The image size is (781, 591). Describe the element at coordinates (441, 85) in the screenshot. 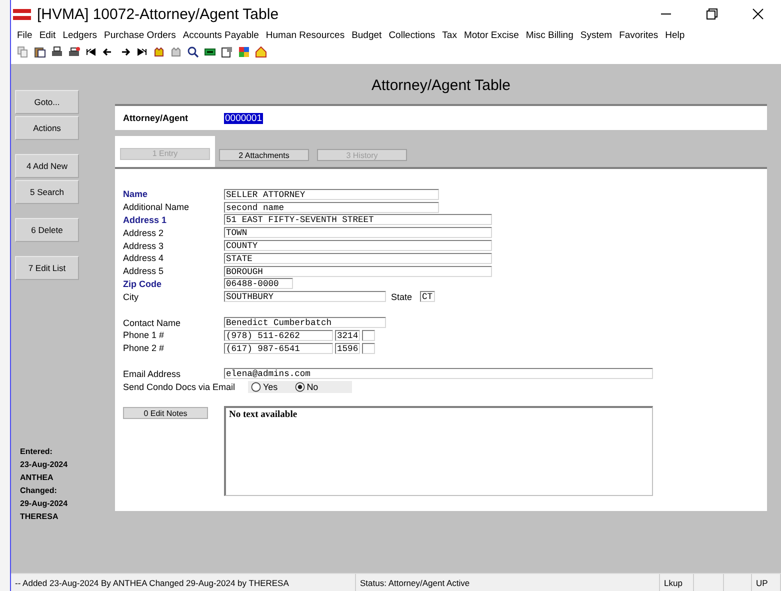

I see `page-title: Attorney/Agent Table` at that location.